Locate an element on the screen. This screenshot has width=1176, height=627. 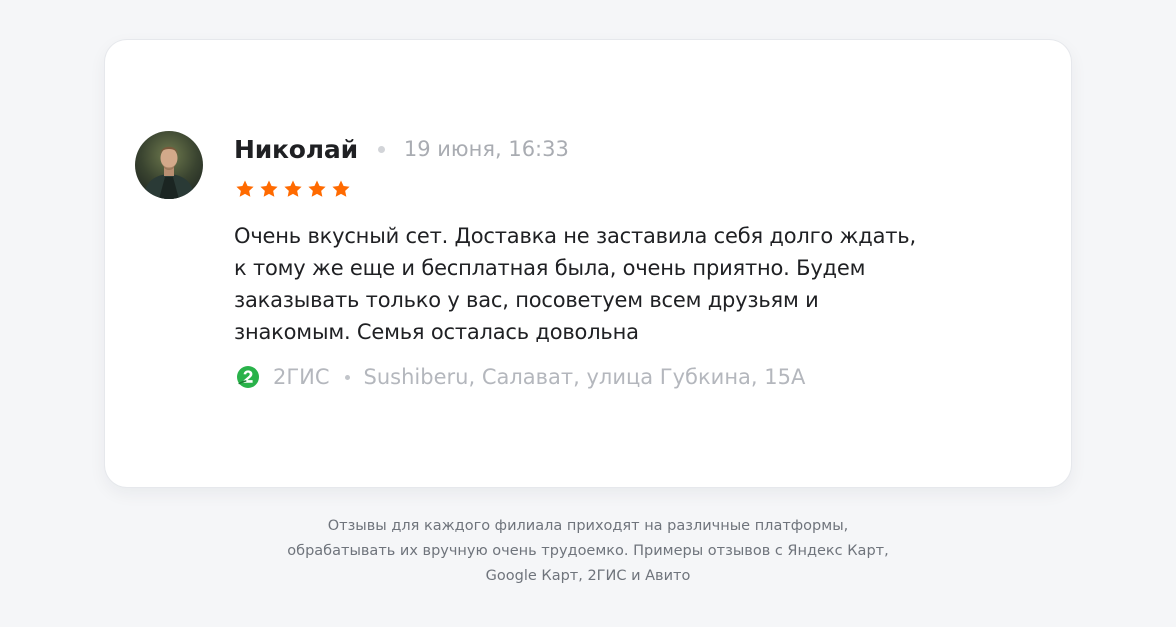
2gis-logo-icon is located at coordinates (248, 377).